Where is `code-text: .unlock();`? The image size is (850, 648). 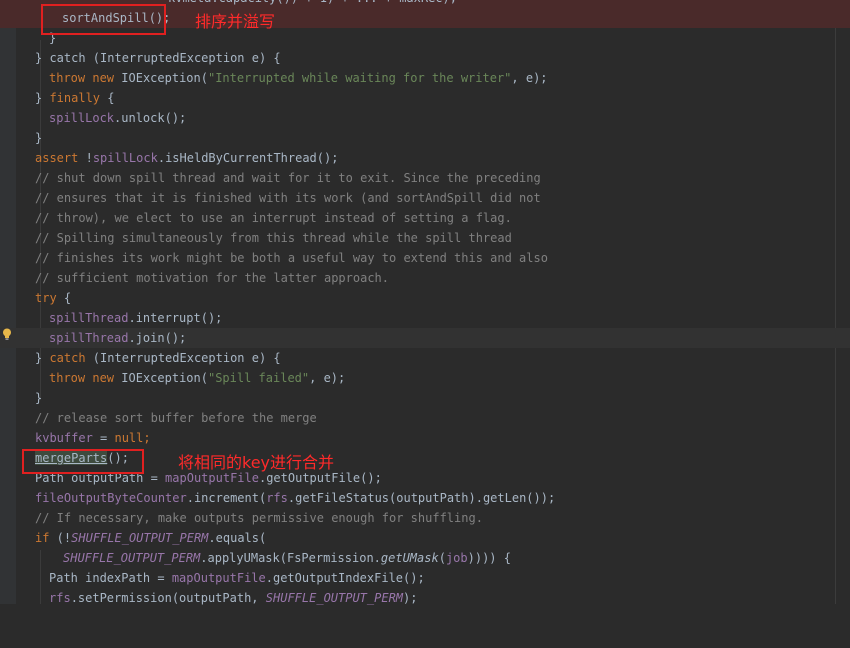 code-text: .unlock(); is located at coordinates (150, 118).